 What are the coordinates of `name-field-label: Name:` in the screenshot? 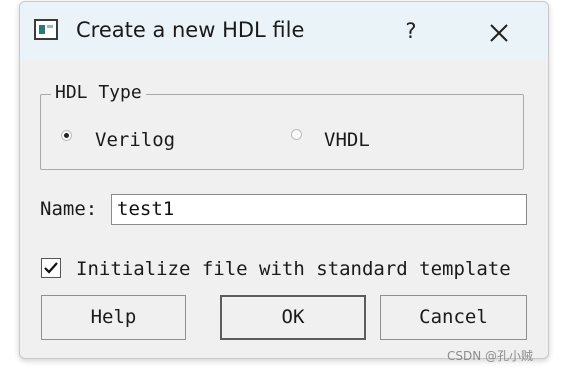 It's located at (69, 209).